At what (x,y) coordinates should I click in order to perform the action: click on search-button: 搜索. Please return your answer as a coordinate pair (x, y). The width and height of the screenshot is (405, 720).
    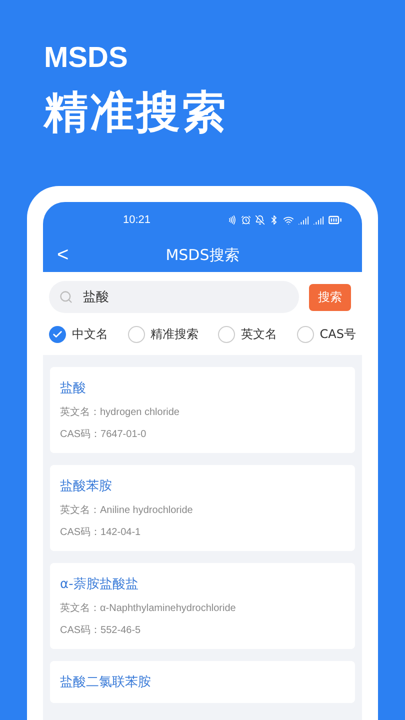
    Looking at the image, I should click on (330, 297).